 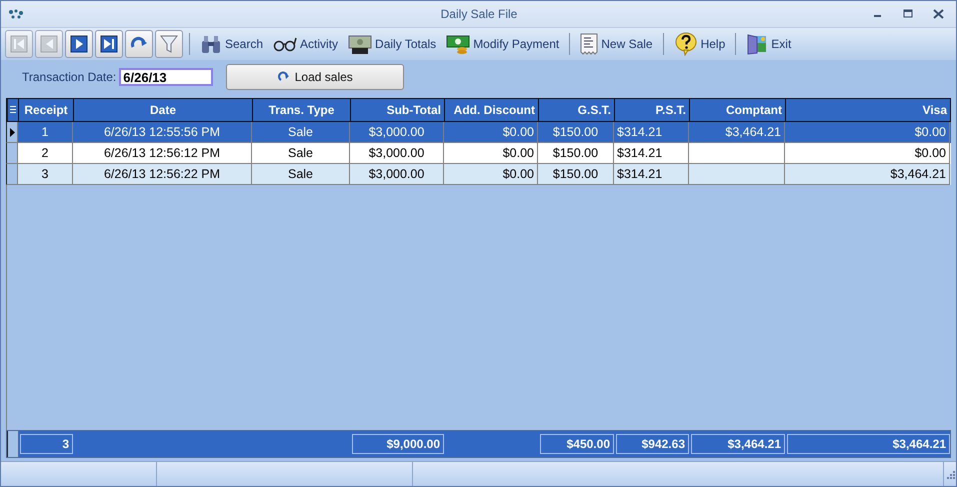 I want to click on app-icon, so click(x=16, y=14).